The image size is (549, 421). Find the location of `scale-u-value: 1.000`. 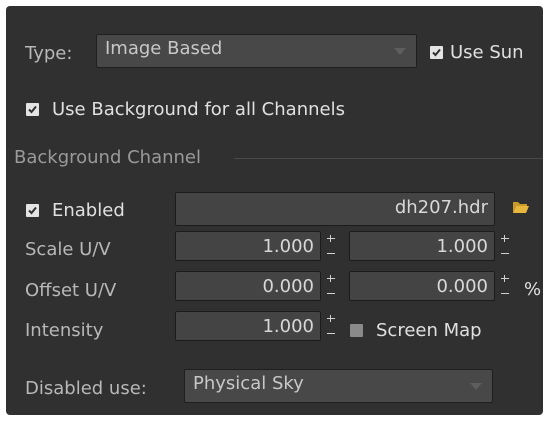

scale-u-value: 1.000 is located at coordinates (288, 246).